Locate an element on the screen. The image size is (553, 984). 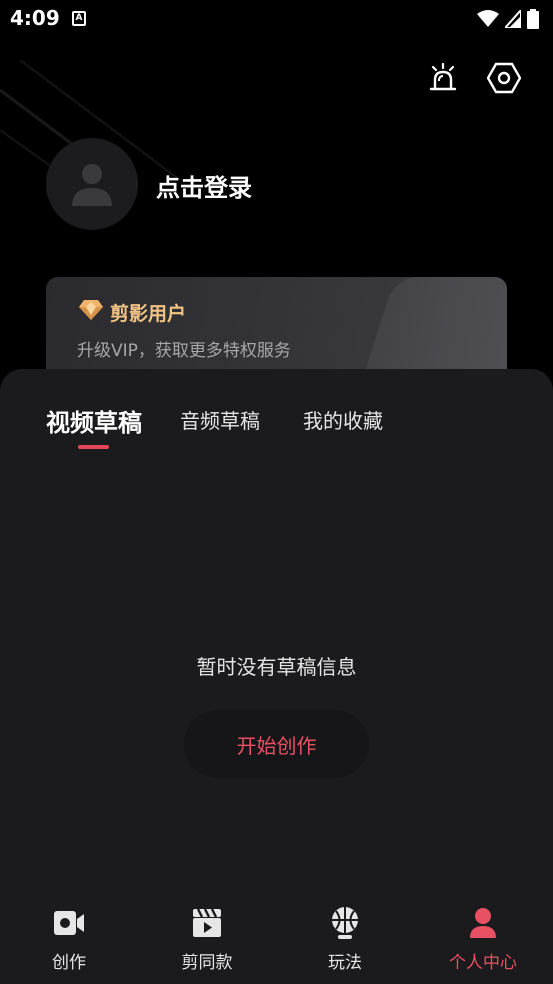
start-creating-button: 开始创作 is located at coordinates (276, 744).